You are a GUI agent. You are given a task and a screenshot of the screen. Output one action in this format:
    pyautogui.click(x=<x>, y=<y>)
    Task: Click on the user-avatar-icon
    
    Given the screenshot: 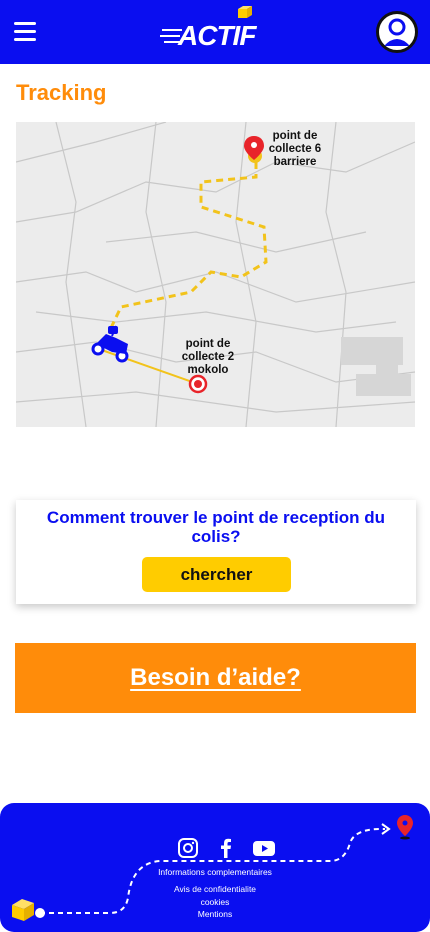 What is the action you would take?
    pyautogui.click(x=397, y=32)
    